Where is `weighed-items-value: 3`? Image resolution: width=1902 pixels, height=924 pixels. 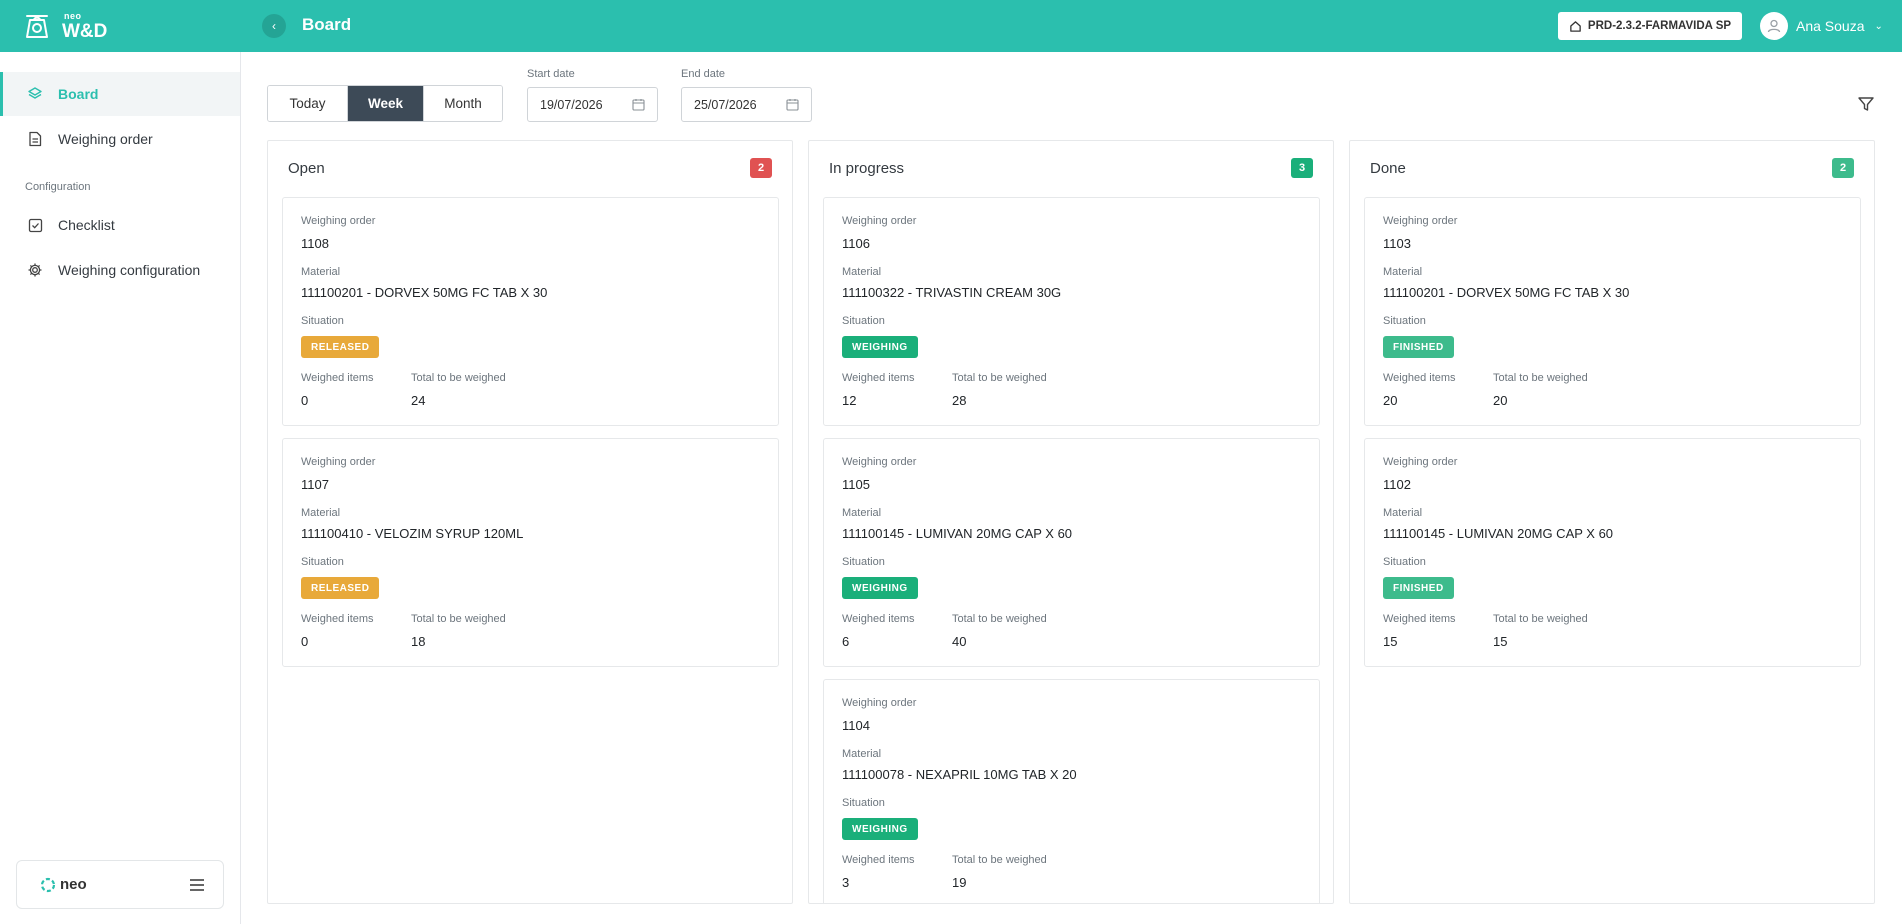 weighed-items-value: 3 is located at coordinates (846, 882).